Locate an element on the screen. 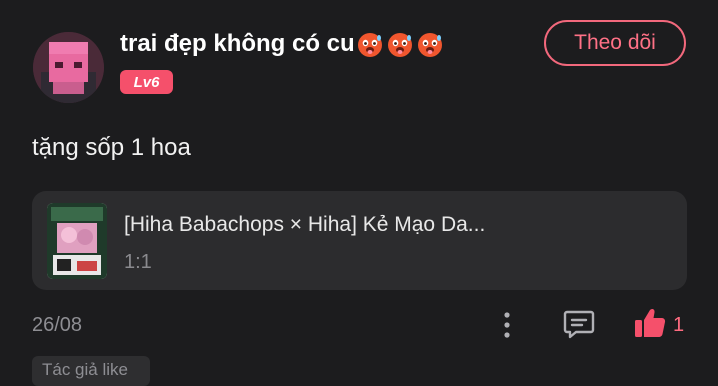  thumbs-up-icon is located at coordinates (650, 323).